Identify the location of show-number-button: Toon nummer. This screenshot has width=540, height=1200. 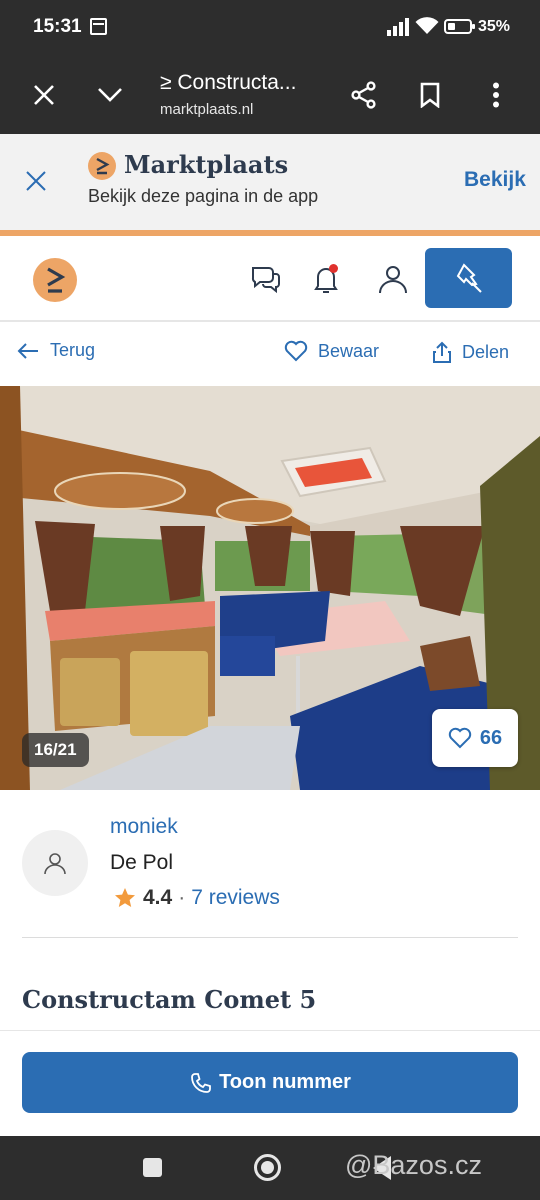
(270, 1082).